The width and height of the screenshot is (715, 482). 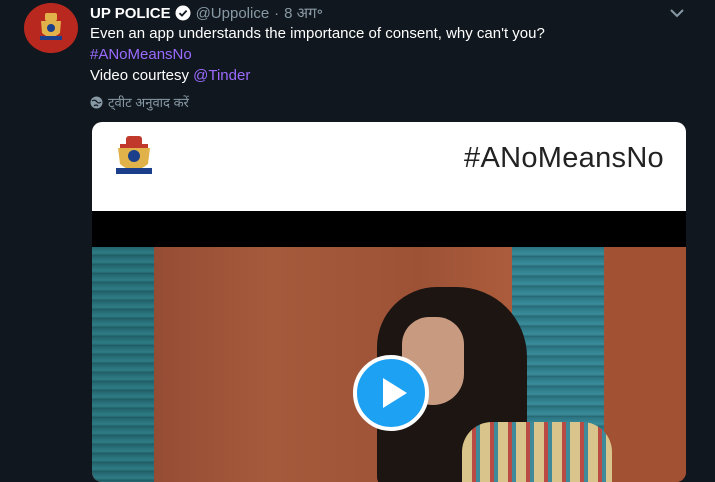 What do you see at coordinates (139, 75) in the screenshot?
I see `video-credit-text: Video courtesy` at bounding box center [139, 75].